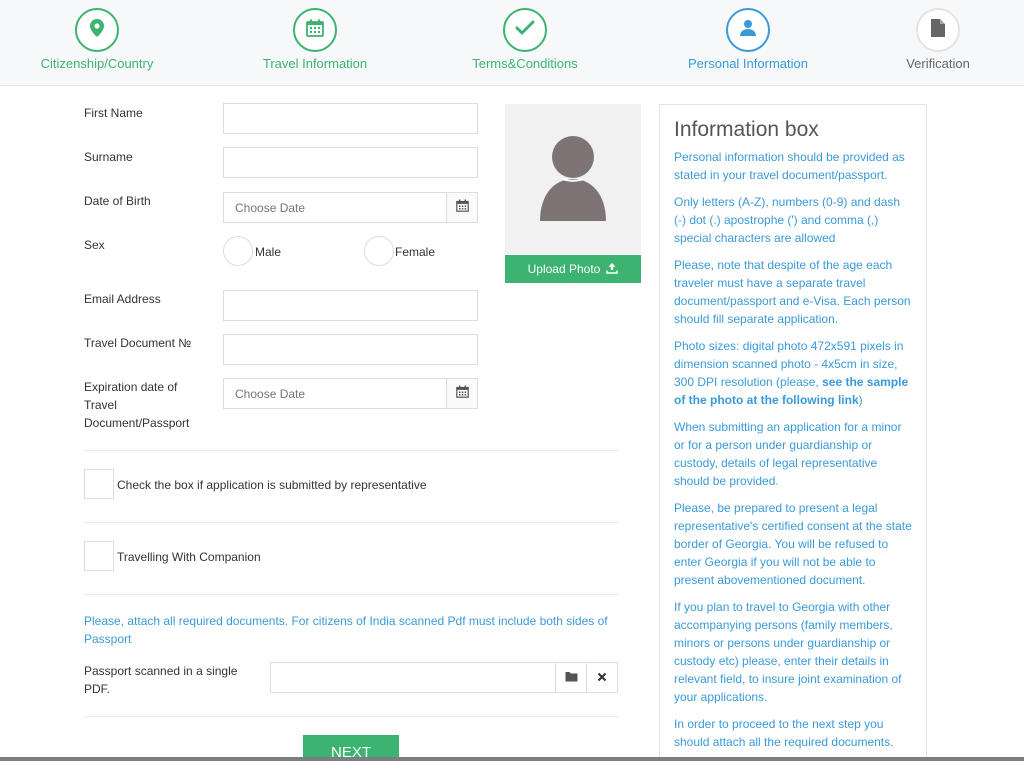 The image size is (1024, 761). I want to click on map-pin-icon, so click(97, 30).